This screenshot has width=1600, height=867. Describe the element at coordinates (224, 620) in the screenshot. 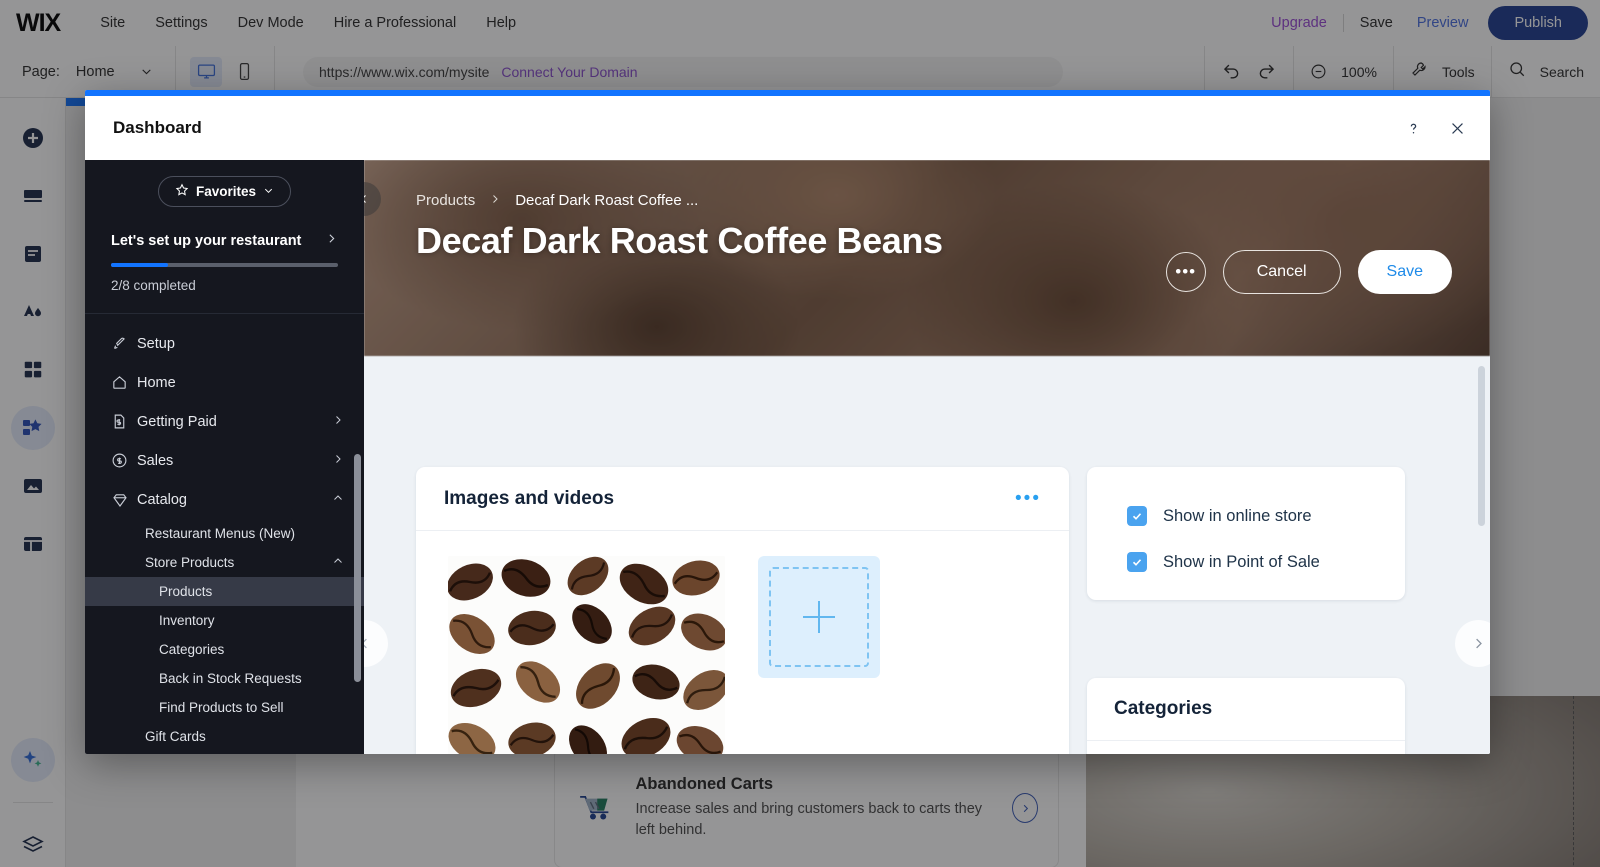

I see `sidebar-item-inventory: Inventory` at that location.